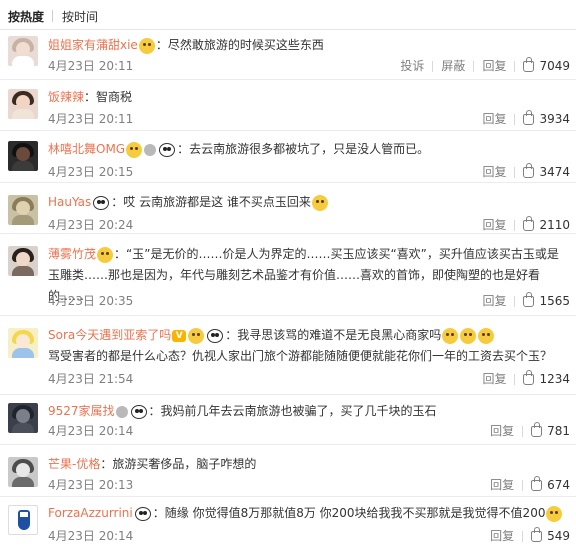  Describe the element at coordinates (453, 66) in the screenshot. I see `block-button: 屏蔽` at that location.